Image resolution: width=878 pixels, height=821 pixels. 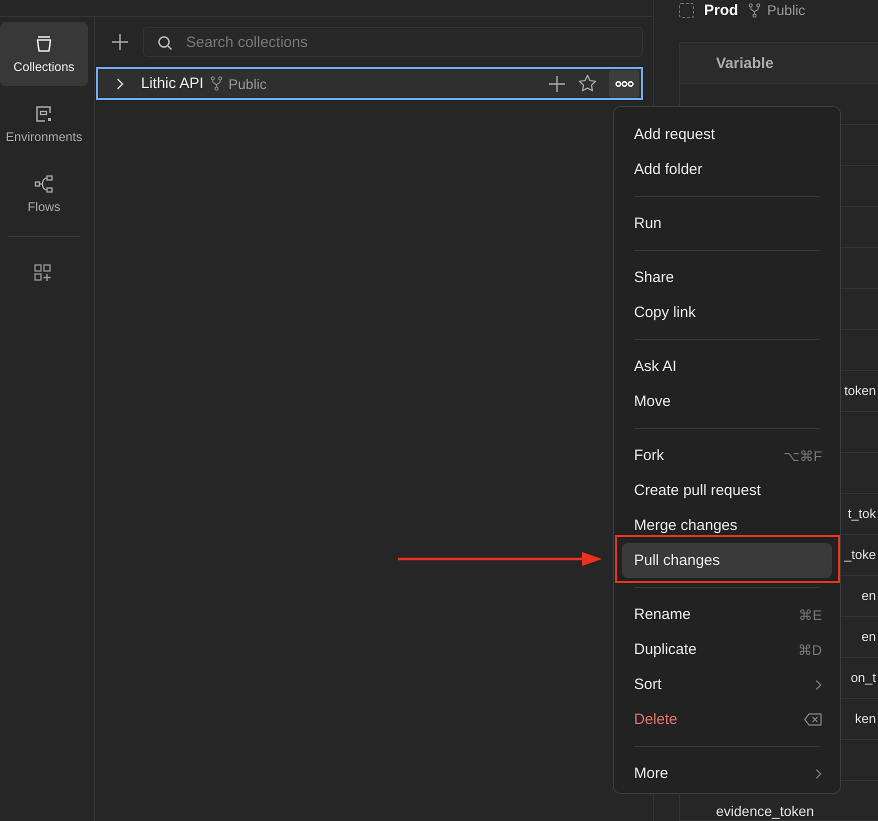 I want to click on menu-item: Run, so click(x=727, y=223).